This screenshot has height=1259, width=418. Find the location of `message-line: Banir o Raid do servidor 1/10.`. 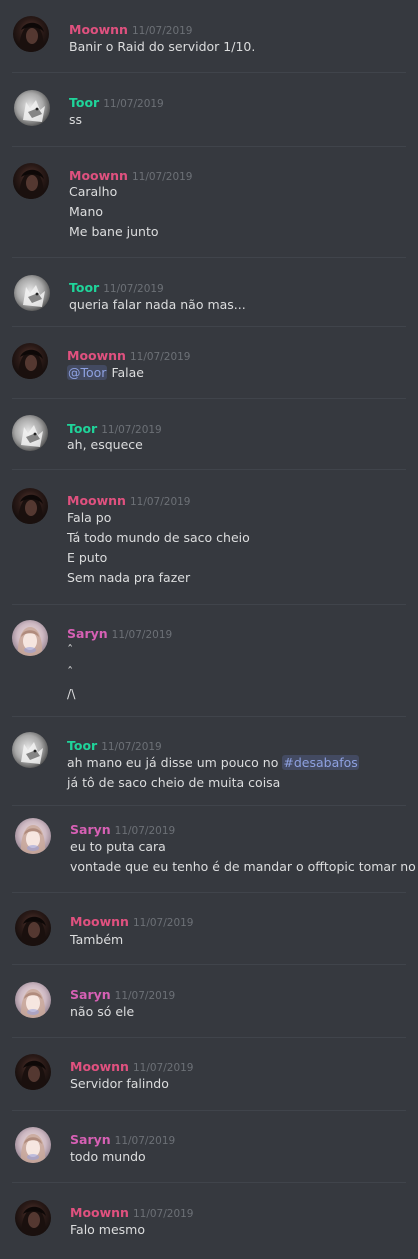

message-line: Banir o Raid do servidor 1/10. is located at coordinates (162, 46).